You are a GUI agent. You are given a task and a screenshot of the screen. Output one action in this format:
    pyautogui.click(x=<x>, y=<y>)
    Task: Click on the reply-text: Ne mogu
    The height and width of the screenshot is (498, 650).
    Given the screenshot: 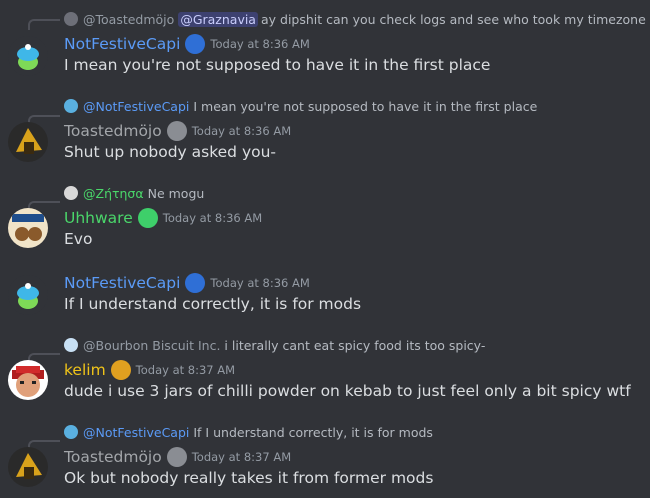 What is the action you would take?
    pyautogui.click(x=176, y=193)
    